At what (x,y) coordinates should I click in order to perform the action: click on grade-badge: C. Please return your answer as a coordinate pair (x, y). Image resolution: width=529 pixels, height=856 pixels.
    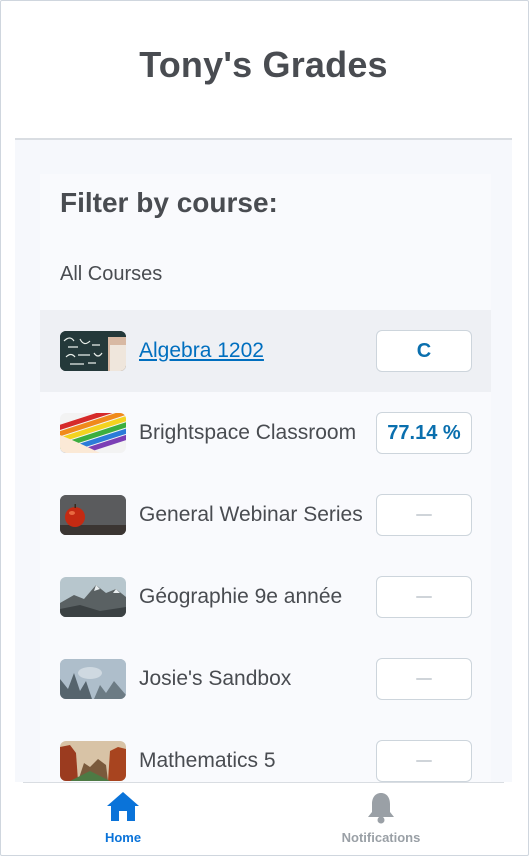
    Looking at the image, I should click on (424, 351).